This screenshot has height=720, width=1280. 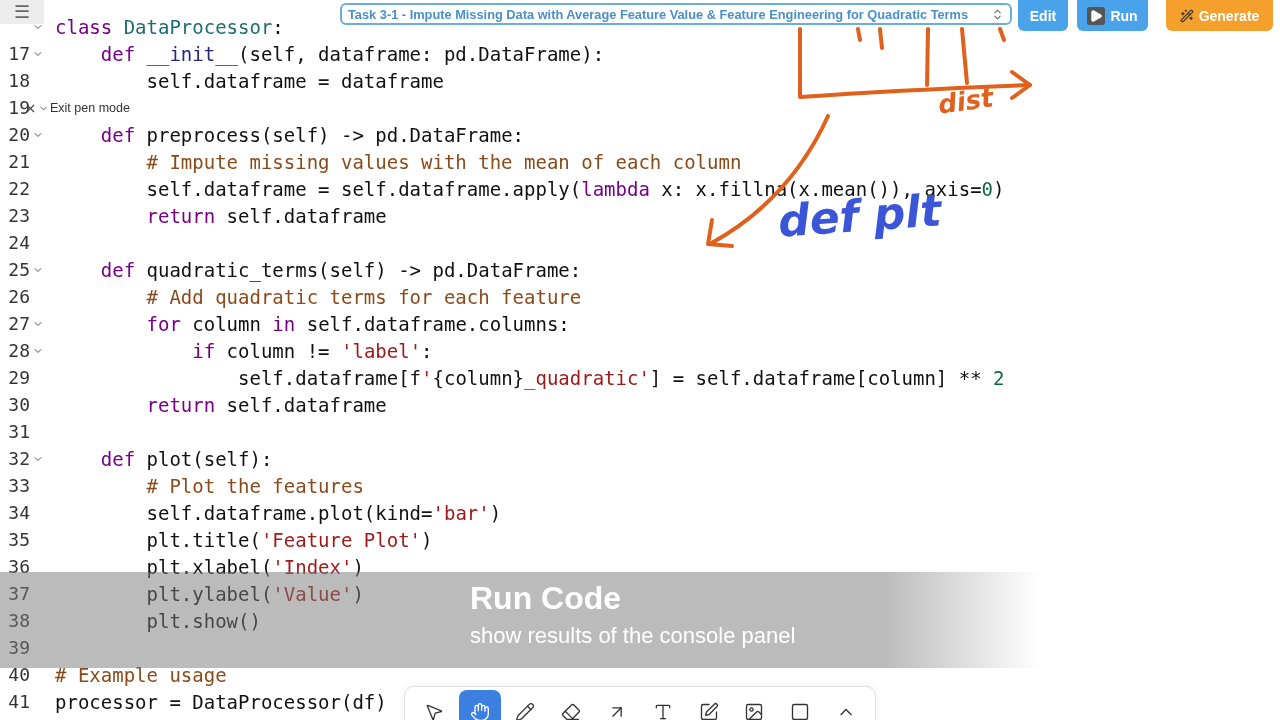 What do you see at coordinates (19, 296) in the screenshot?
I see `line-number: 26` at bounding box center [19, 296].